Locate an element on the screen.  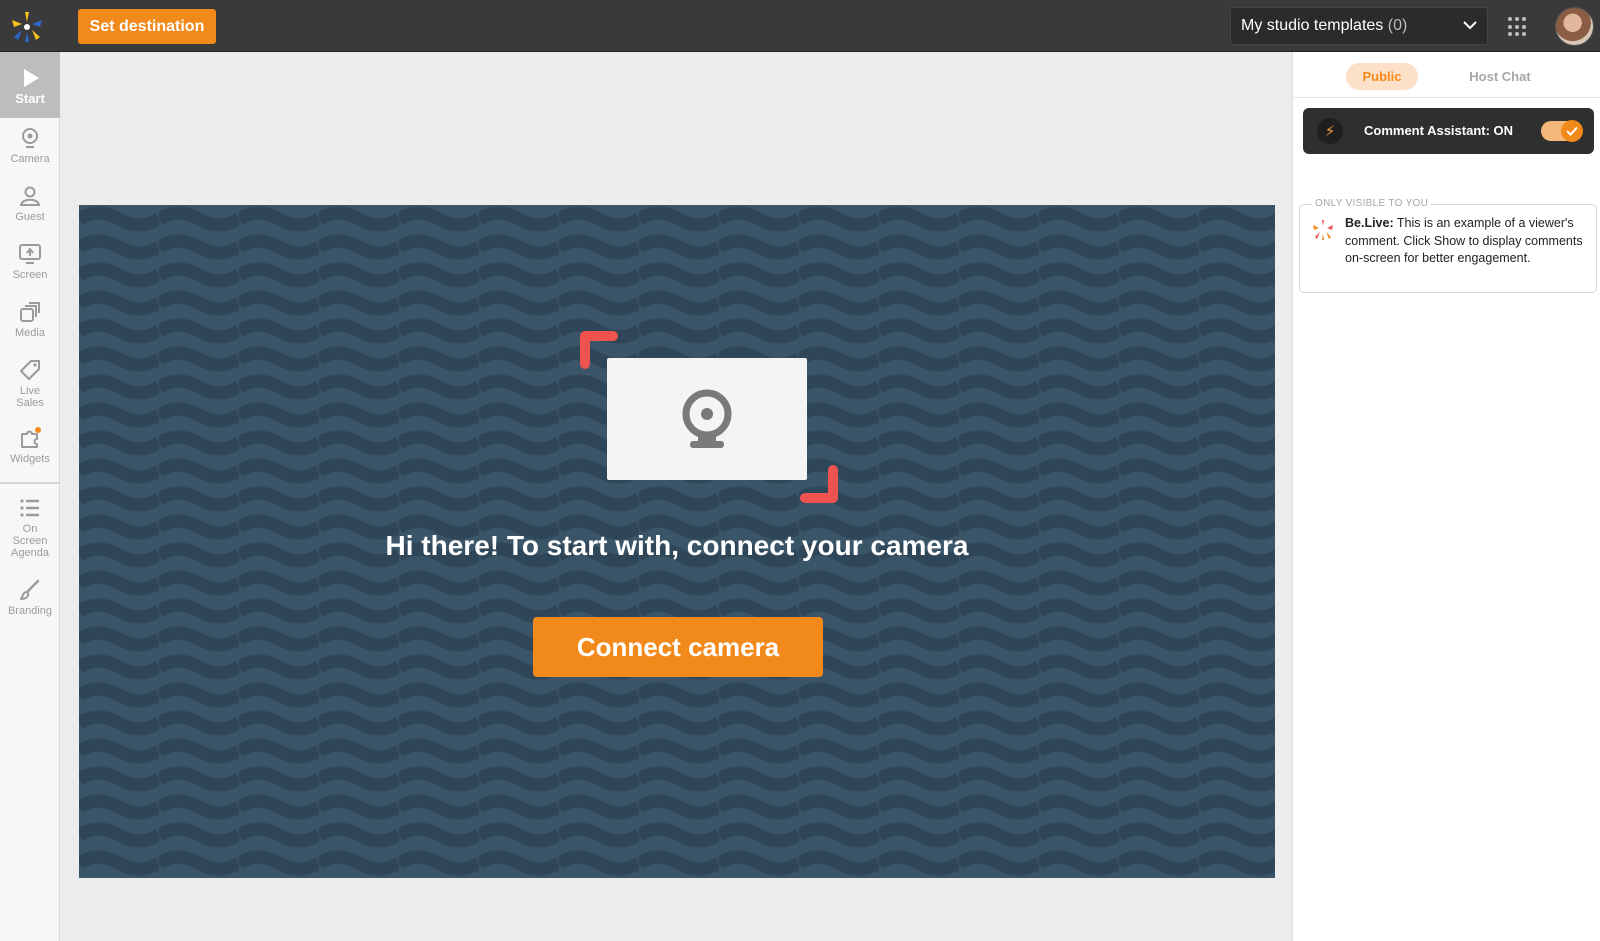
tab-host-chat: Host Chat is located at coordinates (1500, 76).